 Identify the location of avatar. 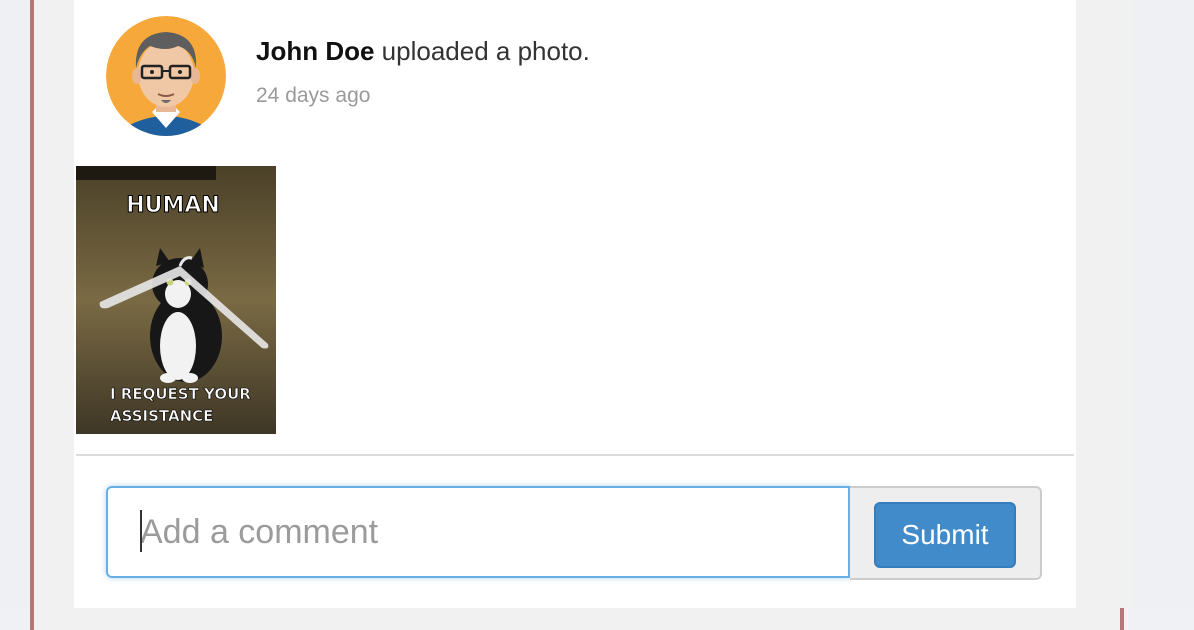
(166, 76).